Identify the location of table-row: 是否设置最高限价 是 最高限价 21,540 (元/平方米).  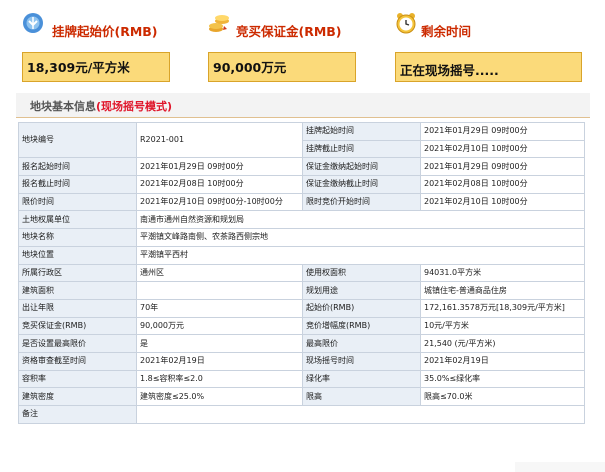
(301, 343).